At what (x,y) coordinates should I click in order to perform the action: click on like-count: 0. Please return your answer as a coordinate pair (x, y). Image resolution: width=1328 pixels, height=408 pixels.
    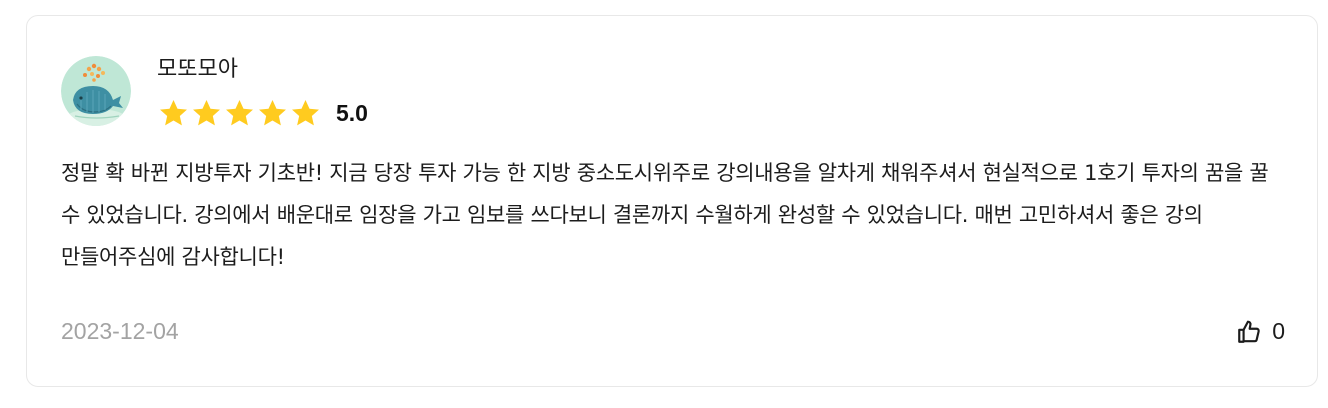
    Looking at the image, I should click on (1278, 331).